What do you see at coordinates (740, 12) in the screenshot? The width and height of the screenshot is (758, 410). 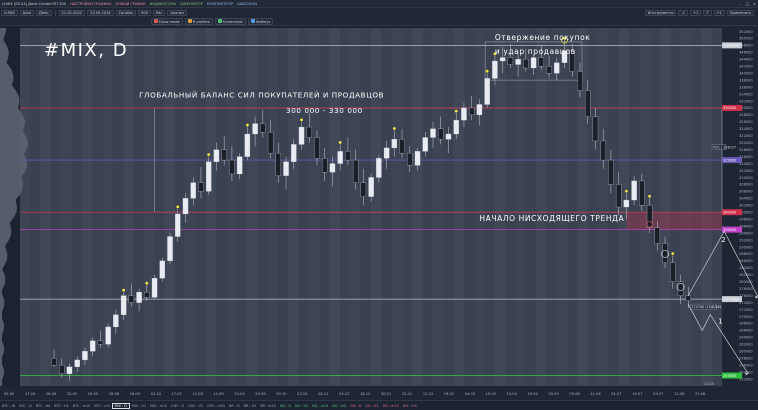 I see `apply-button: Применить` at bounding box center [740, 12].